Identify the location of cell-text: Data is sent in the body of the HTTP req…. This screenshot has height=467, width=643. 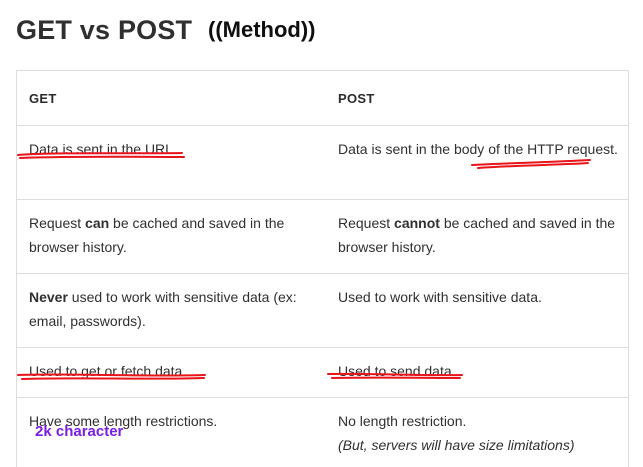
(478, 148).